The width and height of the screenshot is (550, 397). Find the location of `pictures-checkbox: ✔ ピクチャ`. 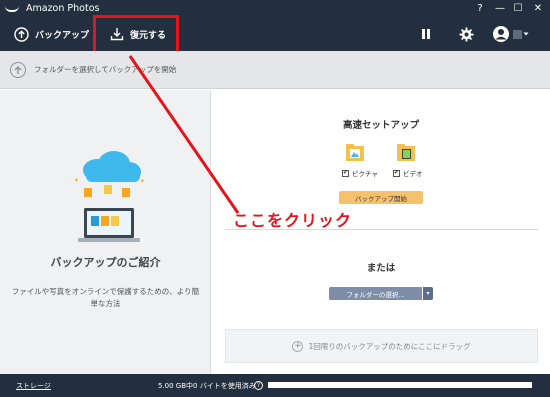

pictures-checkbox: ✔ ピクチャ is located at coordinates (360, 173).